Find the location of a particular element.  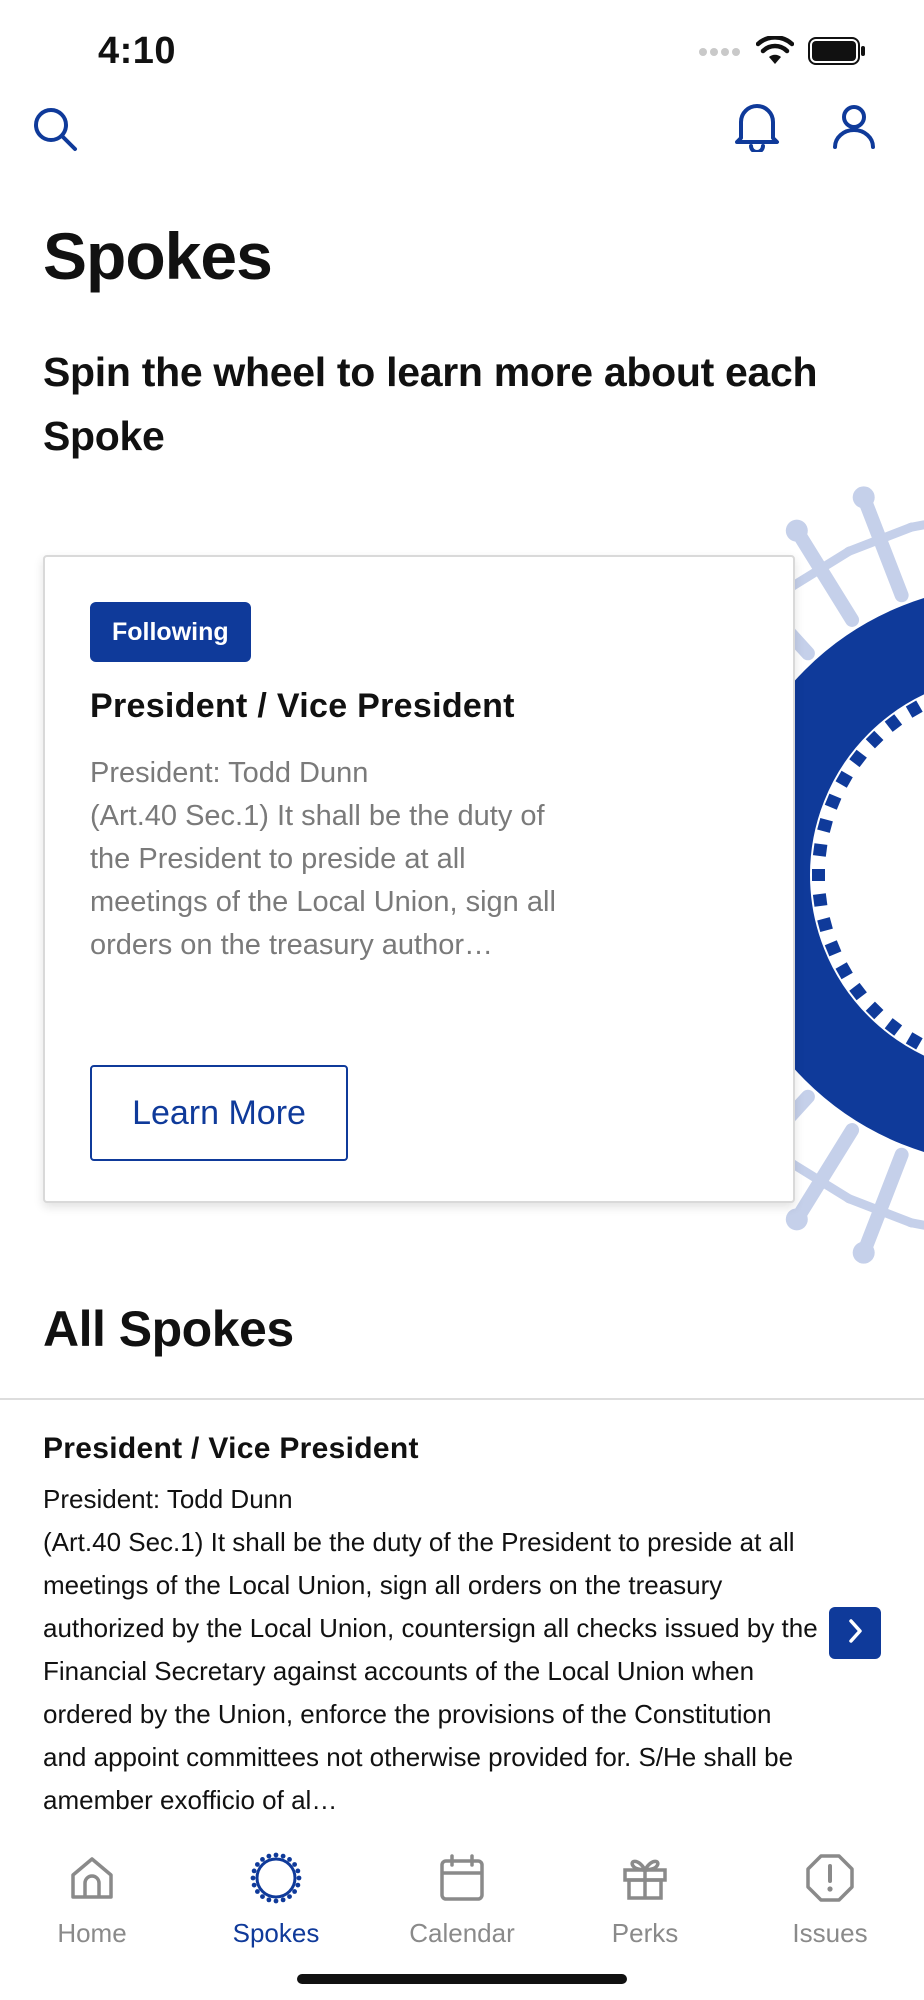

tab-calendar-label: Calendar is located at coordinates (462, 1933).